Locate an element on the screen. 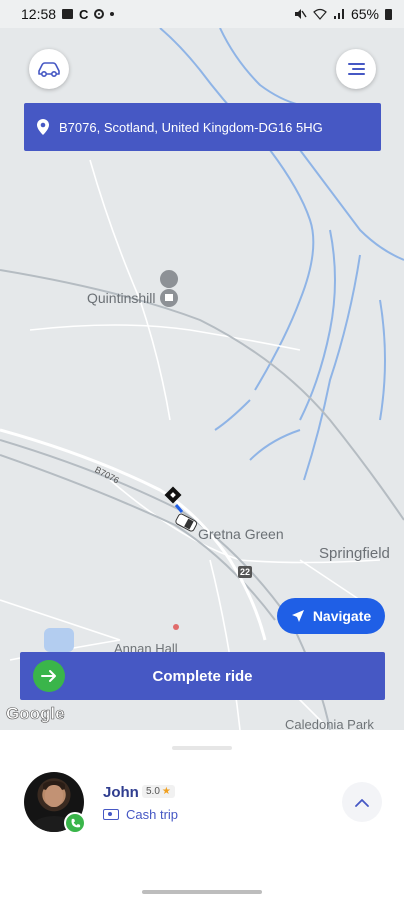 The image size is (404, 900). car-icon is located at coordinates (49, 70).